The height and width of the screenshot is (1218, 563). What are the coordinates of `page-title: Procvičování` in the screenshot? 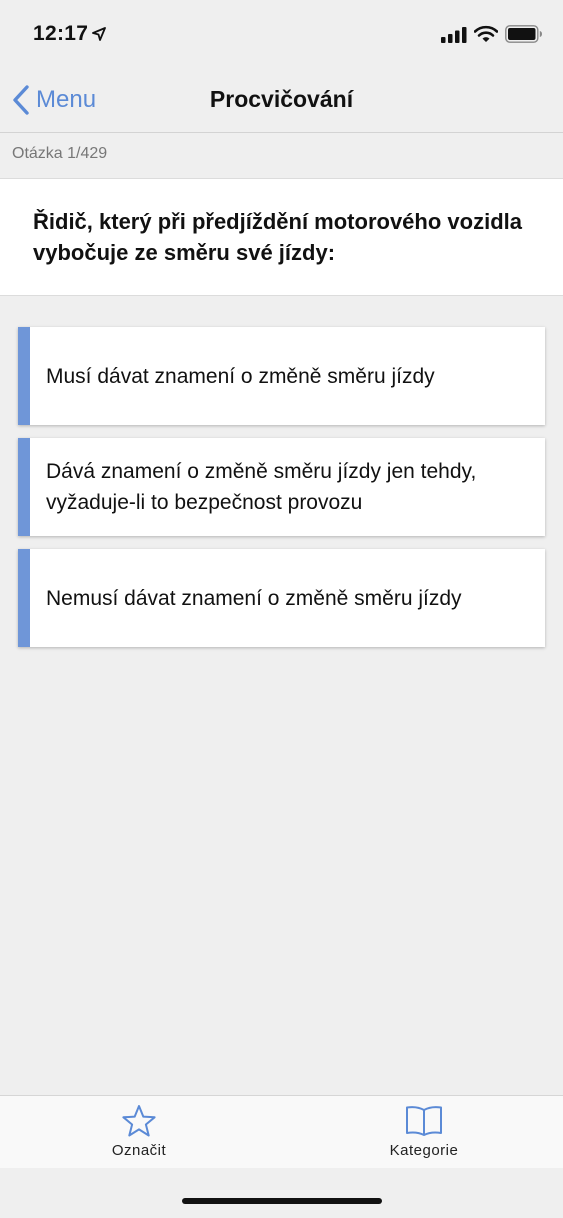 It's located at (281, 99).